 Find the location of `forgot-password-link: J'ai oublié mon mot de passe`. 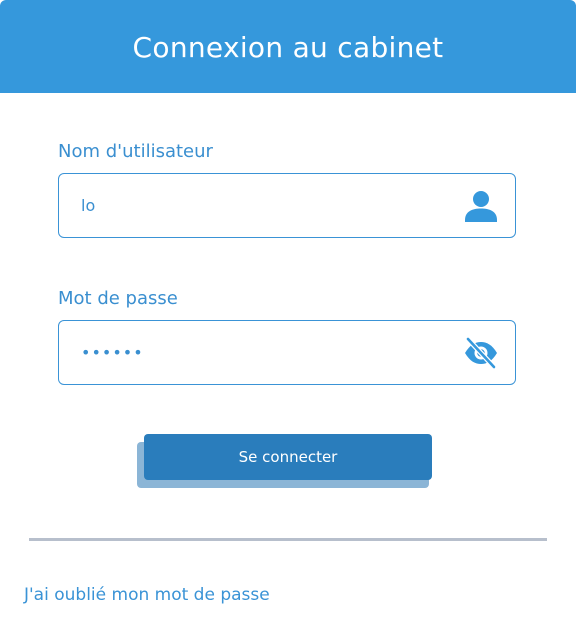

forgot-password-link: J'ai oublié mon mot de passe is located at coordinates (147, 595).